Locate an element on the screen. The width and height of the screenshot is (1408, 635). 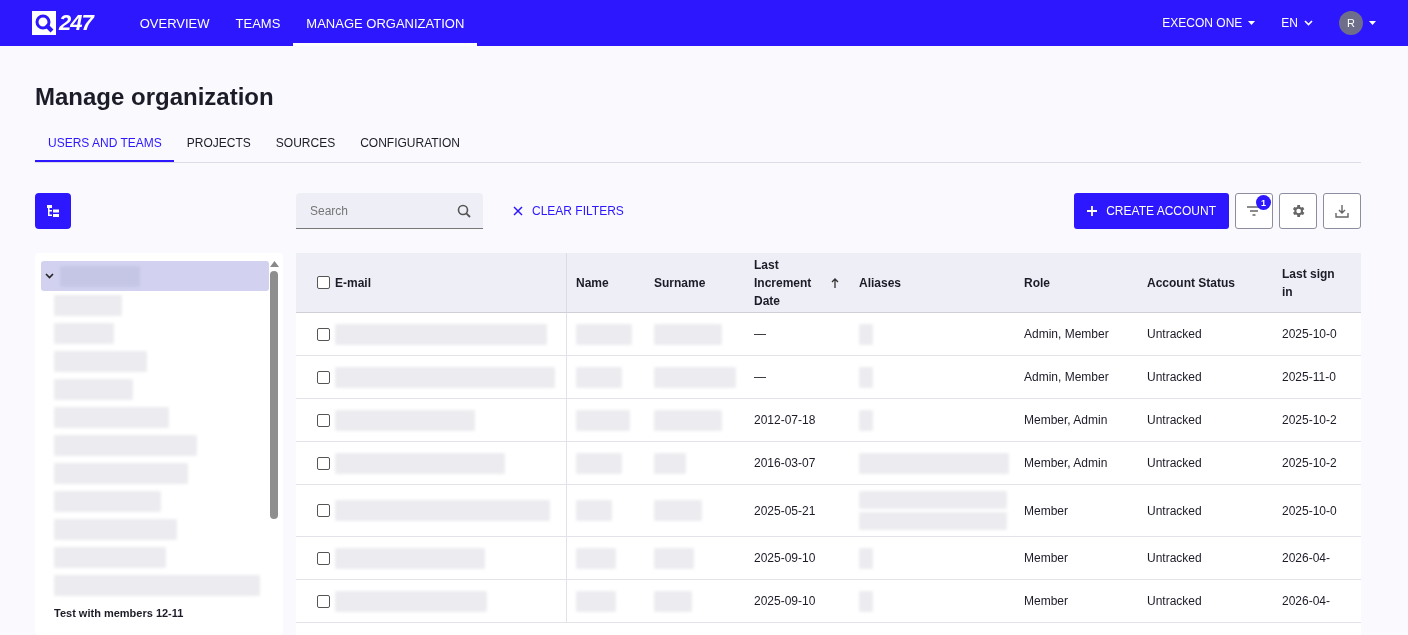
page-tab: USERS AND TEAMS is located at coordinates (104, 144).